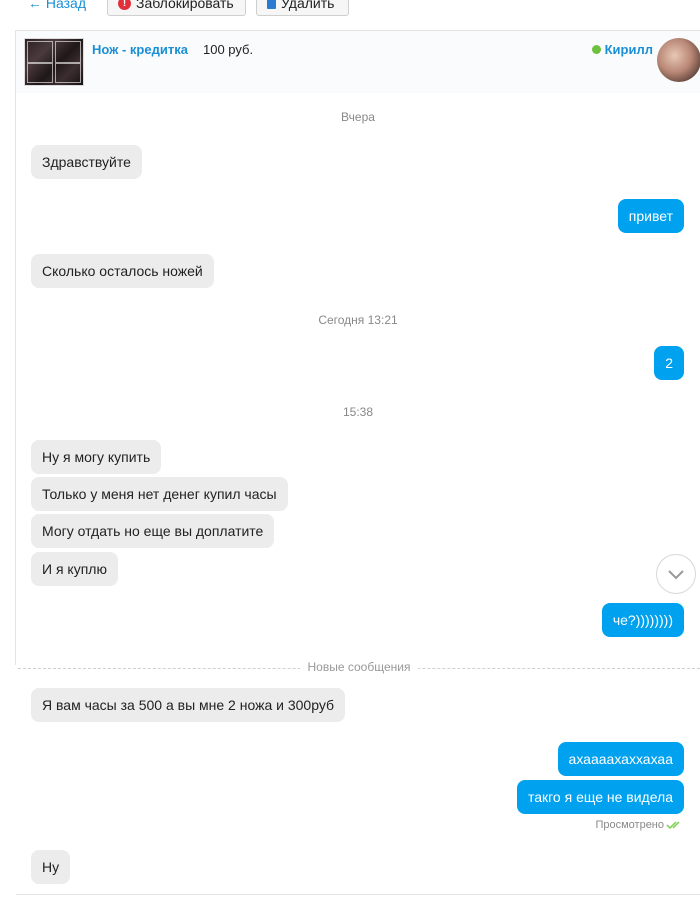 Image resolution: width=700 pixels, height=902 pixels. What do you see at coordinates (185, 5) in the screenshot?
I see `block-button-label: Заблокировать` at bounding box center [185, 5].